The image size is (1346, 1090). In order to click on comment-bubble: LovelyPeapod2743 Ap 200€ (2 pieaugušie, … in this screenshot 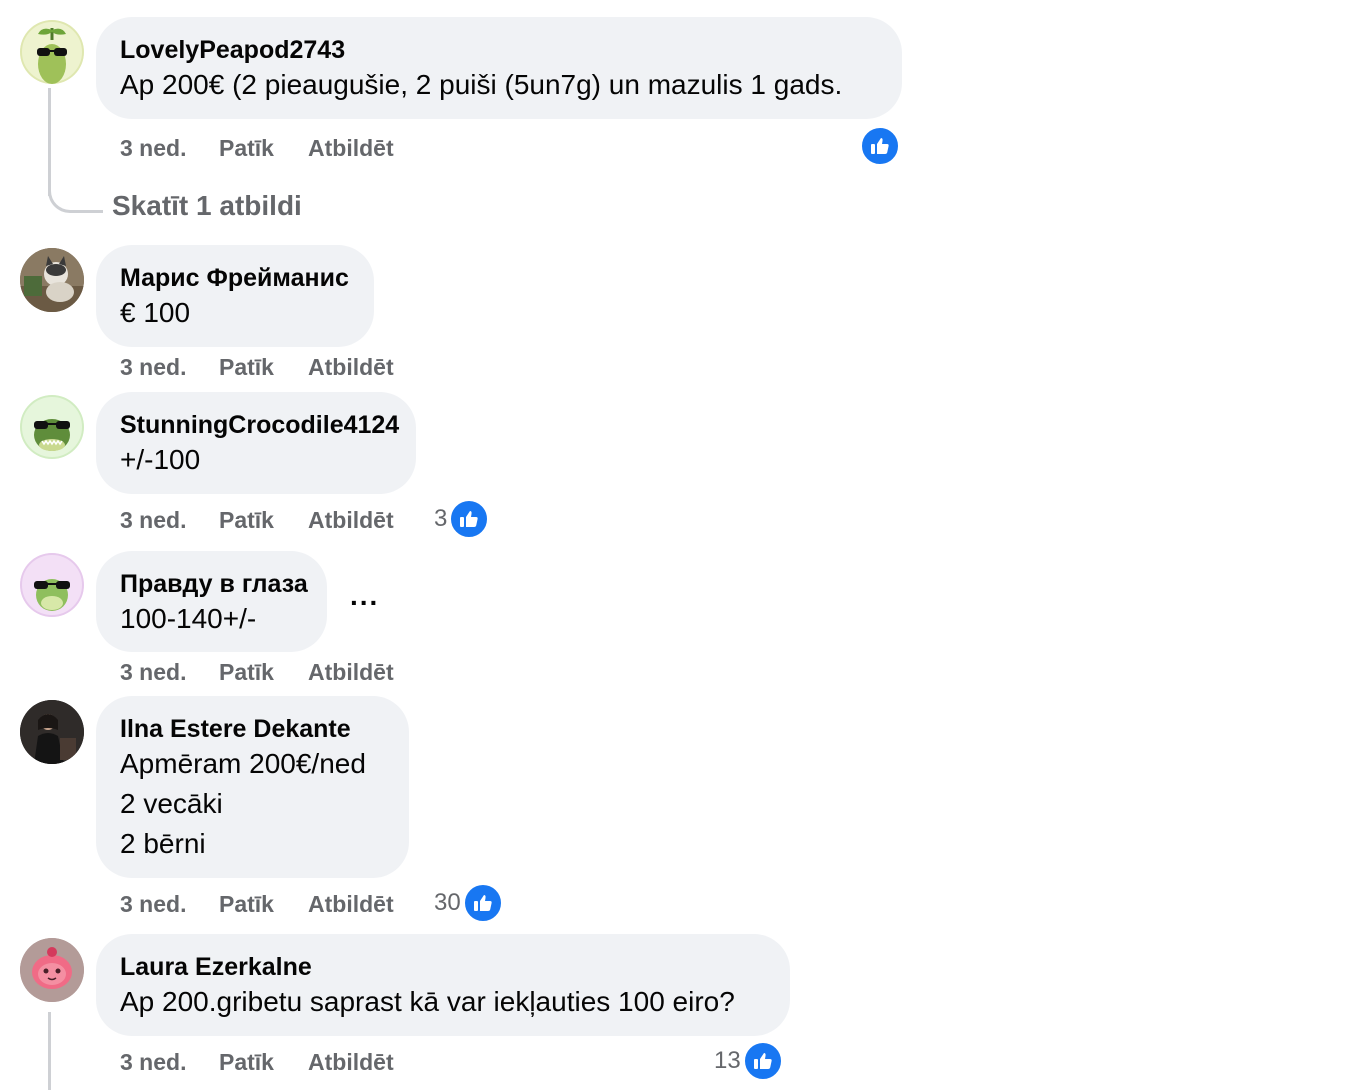, I will do `click(499, 68)`.